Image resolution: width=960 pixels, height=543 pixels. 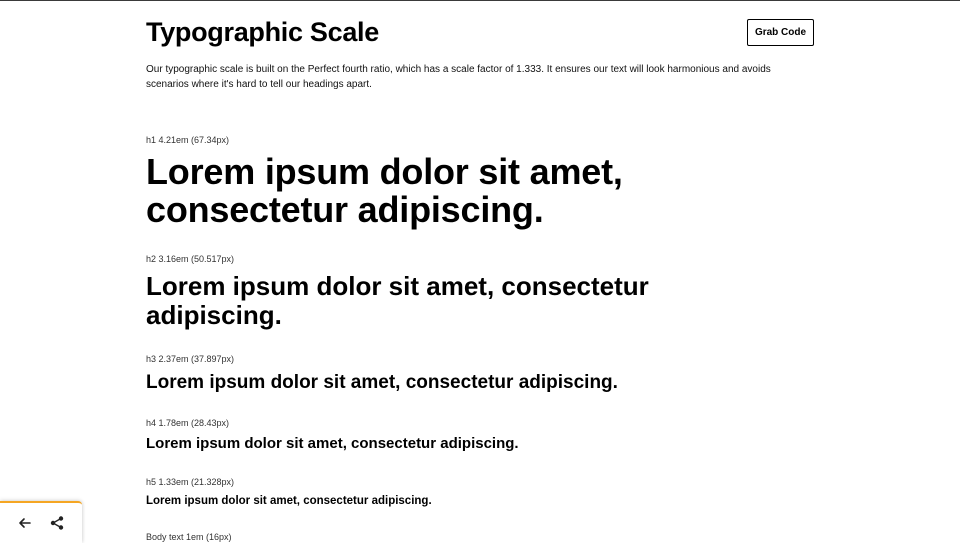 What do you see at coordinates (190, 482) in the screenshot?
I see `scale-label-h5: h5 1.33em (21.328px)` at bounding box center [190, 482].